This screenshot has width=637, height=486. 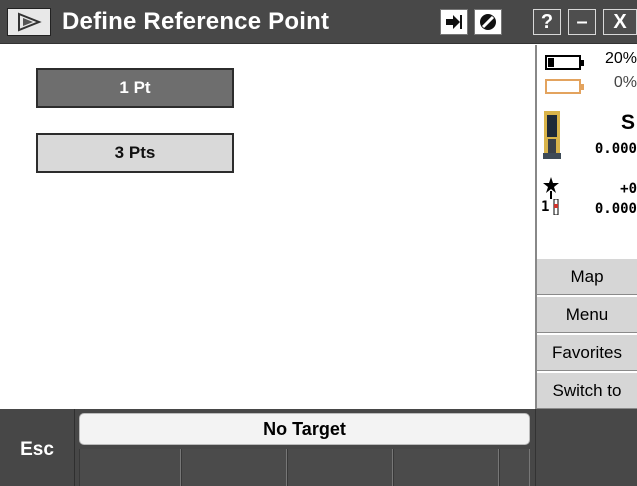 What do you see at coordinates (615, 209) in the screenshot?
I see `target-height: 0.000` at bounding box center [615, 209].